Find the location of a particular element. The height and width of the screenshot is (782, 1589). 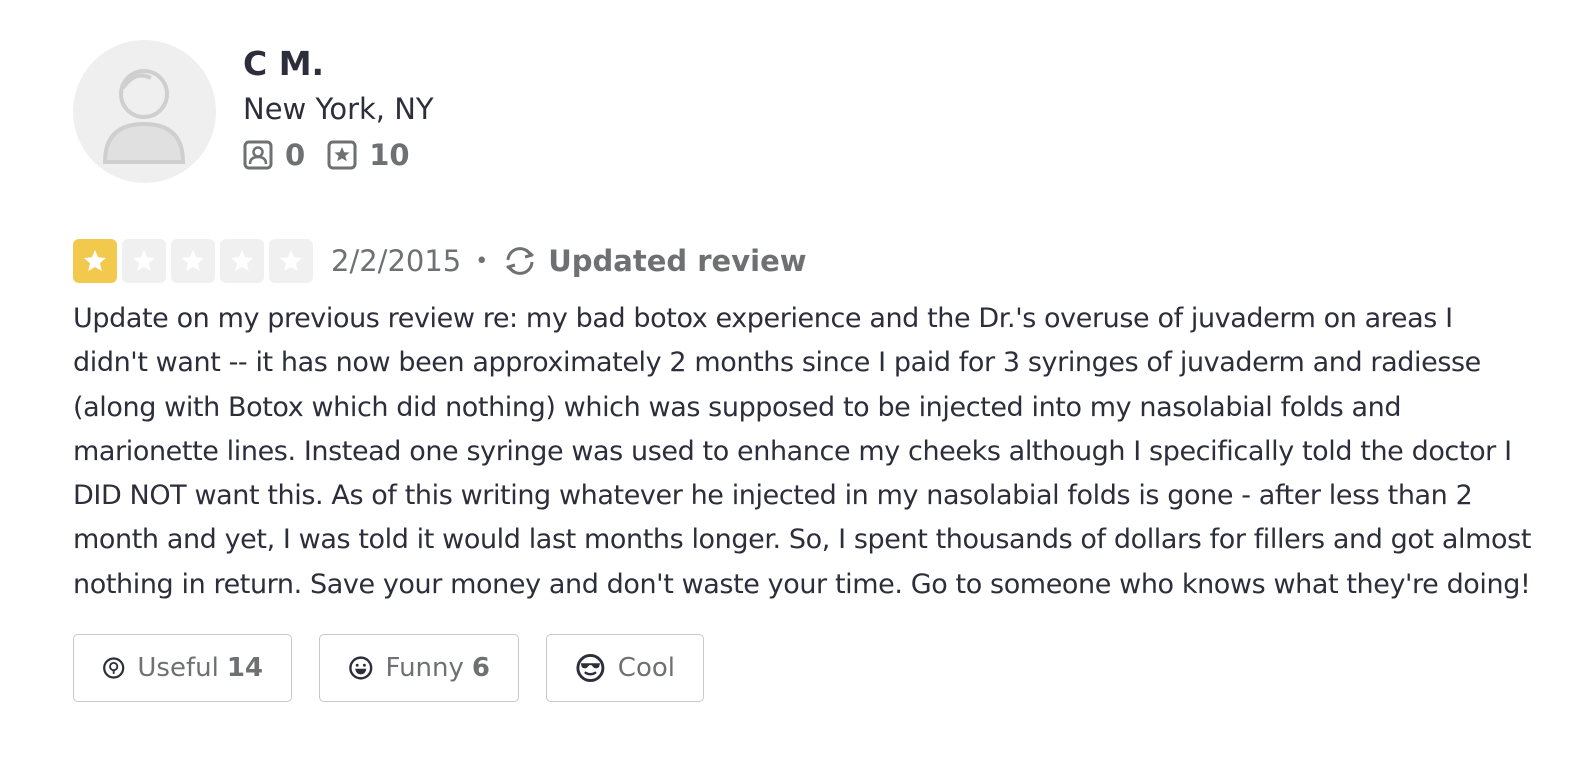

sunglasses-face-icon is located at coordinates (590, 668).